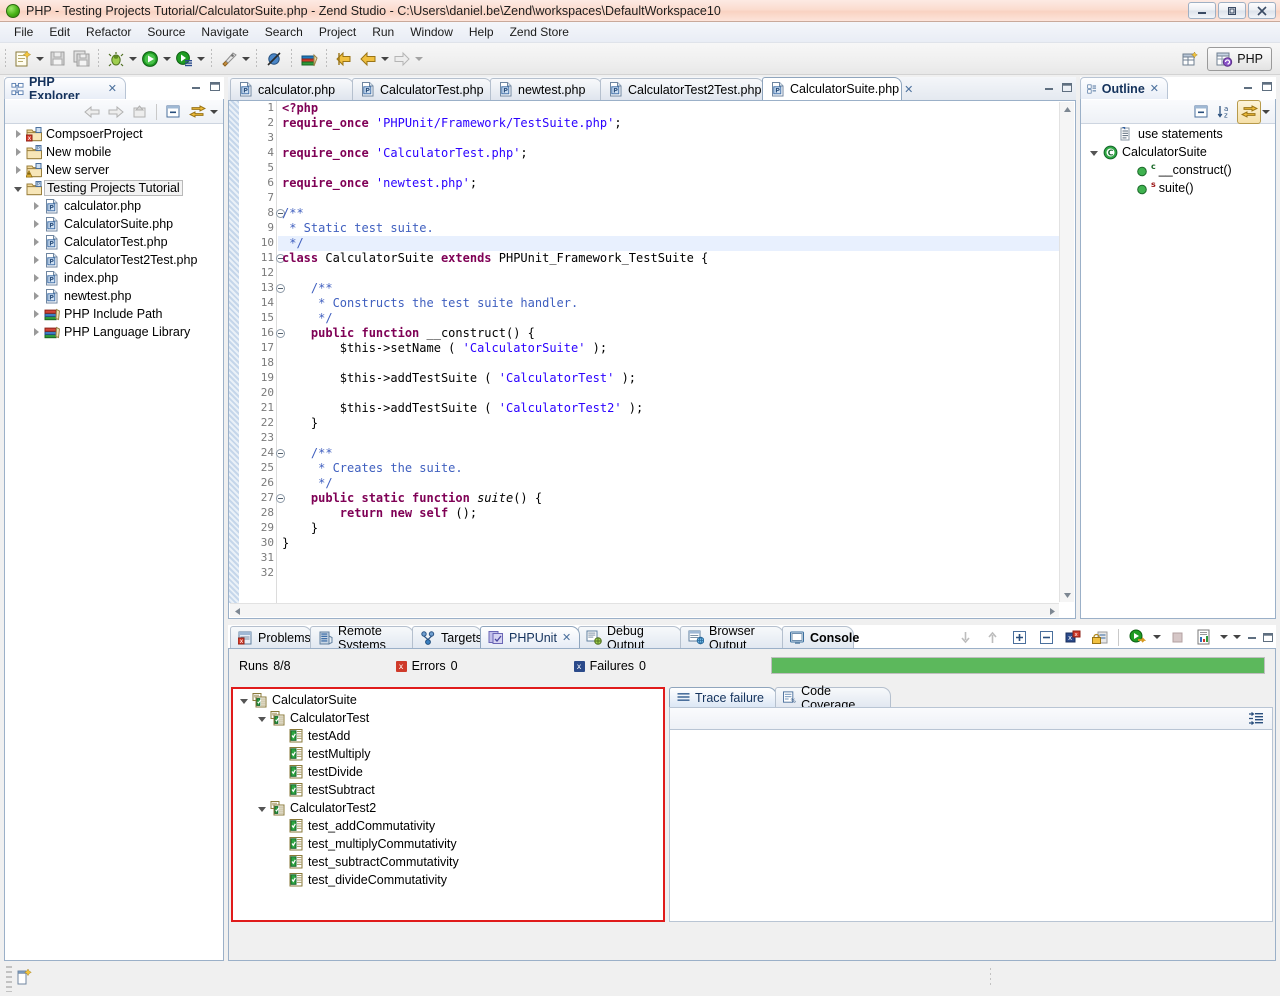 The image size is (1280, 996). Describe the element at coordinates (448, 790) in the screenshot. I see `test-tree-row: testSubtract` at that location.